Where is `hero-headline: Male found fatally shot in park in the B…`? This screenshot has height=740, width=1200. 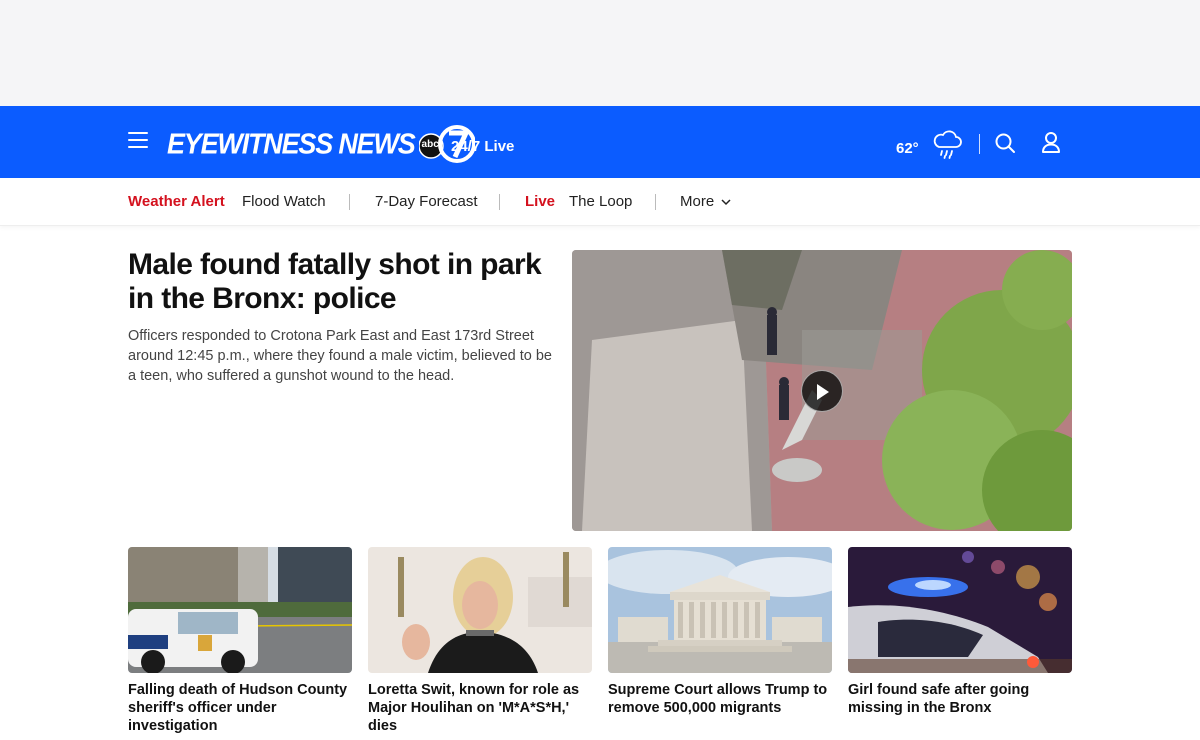 hero-headline: Male found fatally shot in park in the B… is located at coordinates (343, 282).